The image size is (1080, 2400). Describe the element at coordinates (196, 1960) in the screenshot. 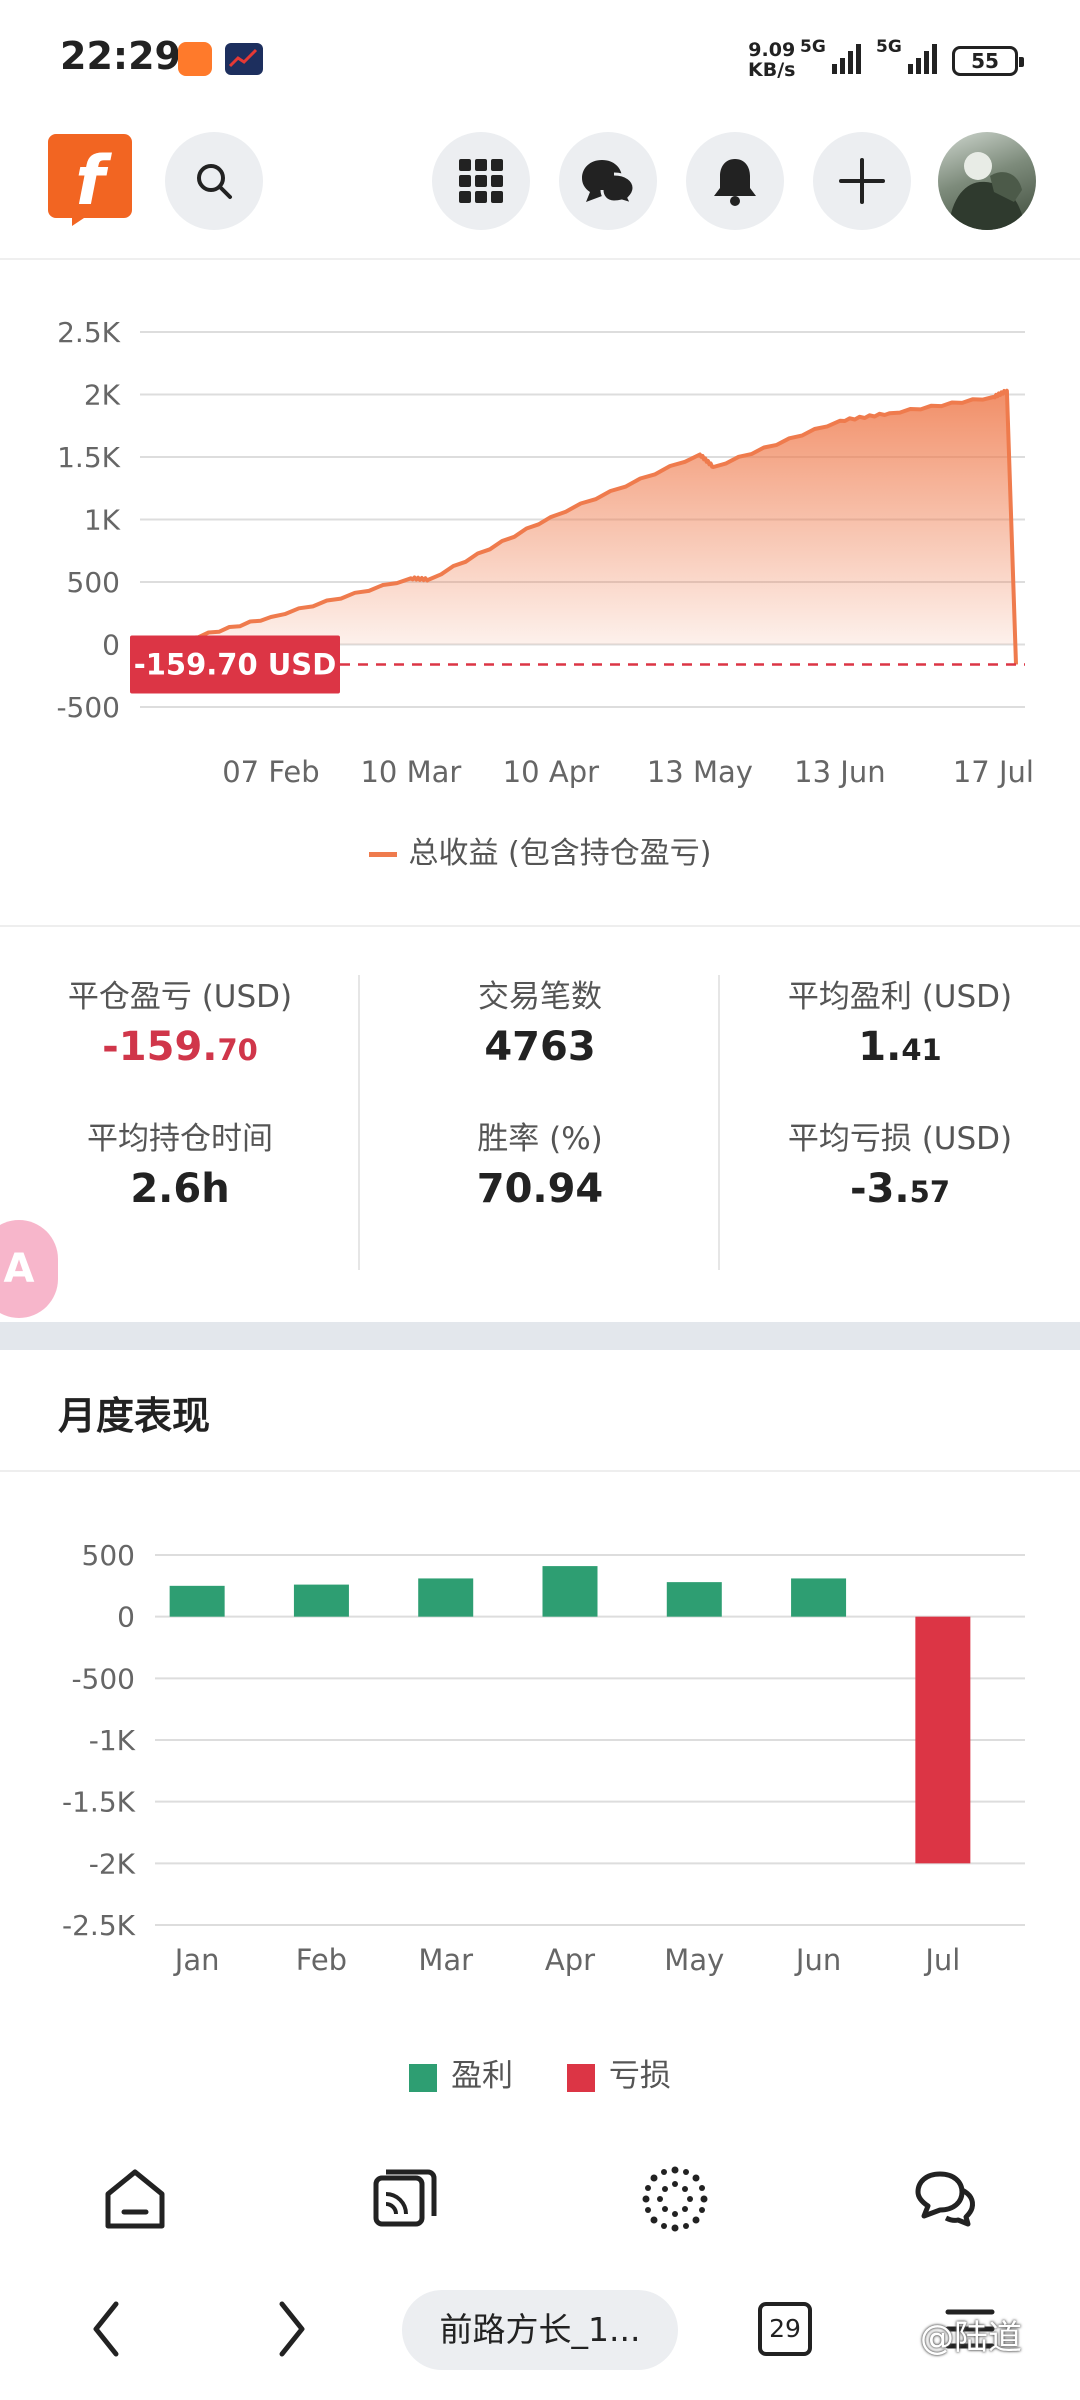

I see `x-tick-label: Jan` at that location.